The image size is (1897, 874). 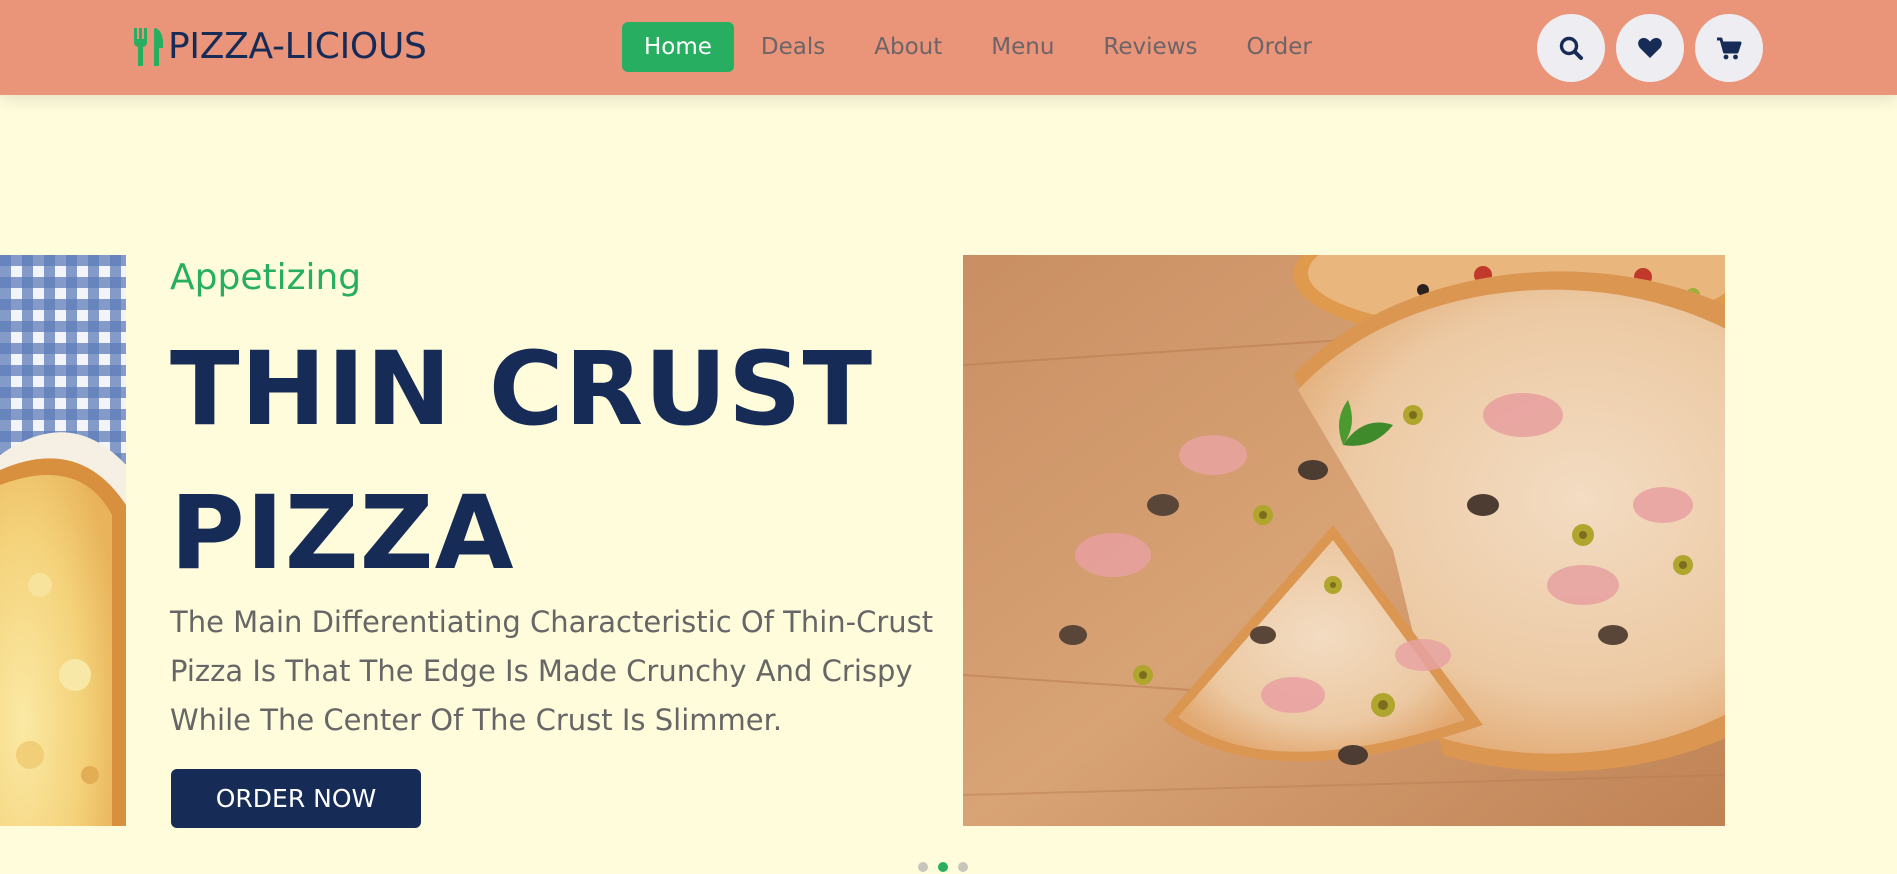 What do you see at coordinates (793, 47) in the screenshot?
I see `nav-deals: Deals` at bounding box center [793, 47].